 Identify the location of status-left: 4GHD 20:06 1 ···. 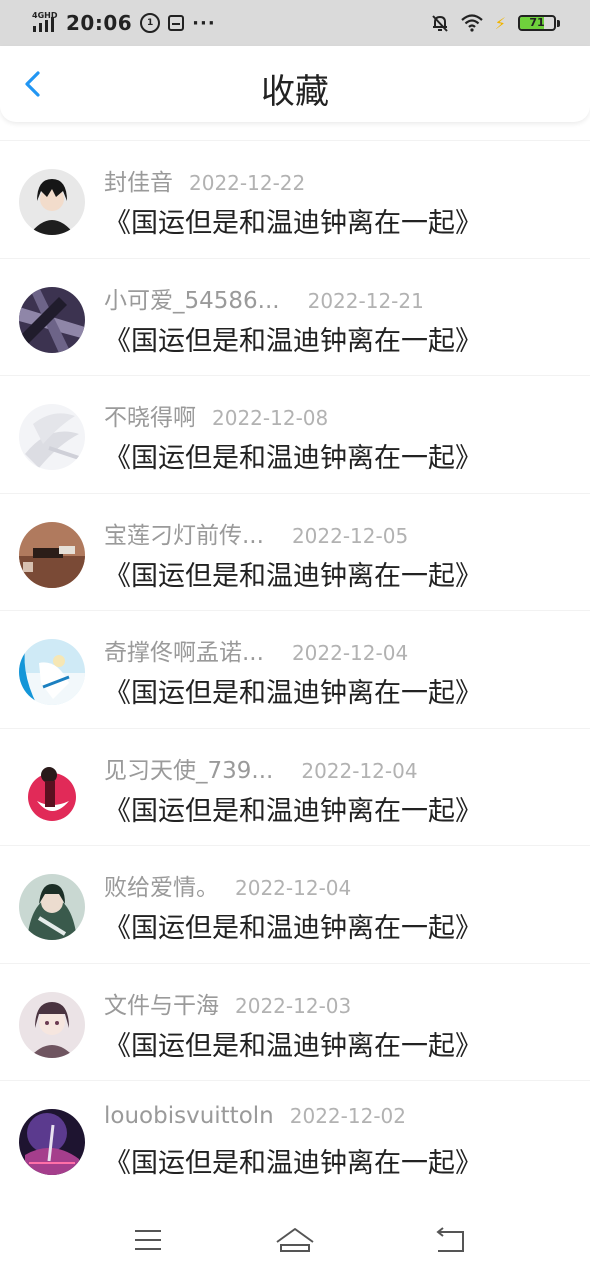
(124, 23).